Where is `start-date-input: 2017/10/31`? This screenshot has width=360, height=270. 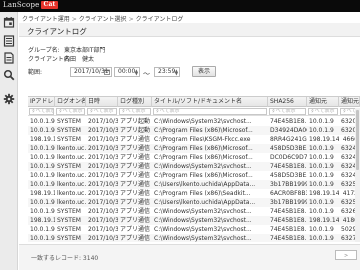
start-date-input: 2017/10/31 is located at coordinates (91, 72).